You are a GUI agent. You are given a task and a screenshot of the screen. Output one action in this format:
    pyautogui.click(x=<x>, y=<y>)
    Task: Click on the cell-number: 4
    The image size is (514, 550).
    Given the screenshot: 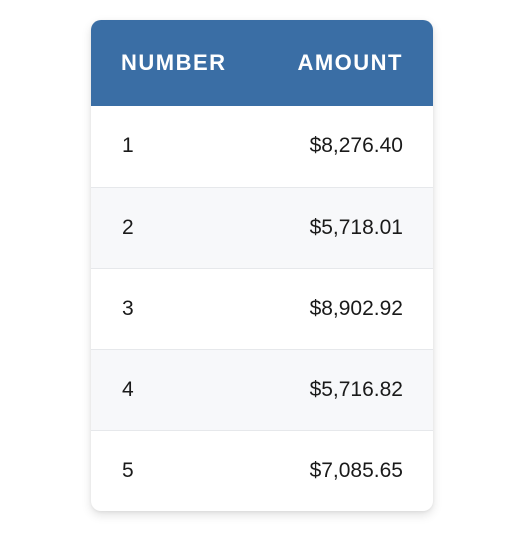 What is the action you would take?
    pyautogui.click(x=128, y=389)
    